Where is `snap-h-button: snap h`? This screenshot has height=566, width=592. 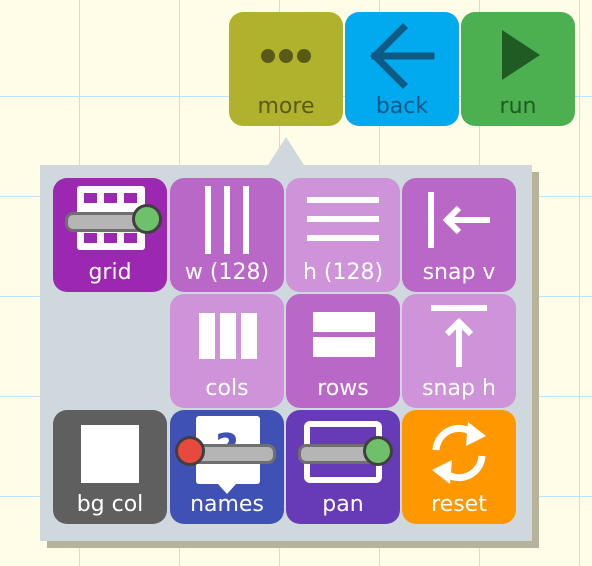
snap-h-button: snap h is located at coordinates (459, 351).